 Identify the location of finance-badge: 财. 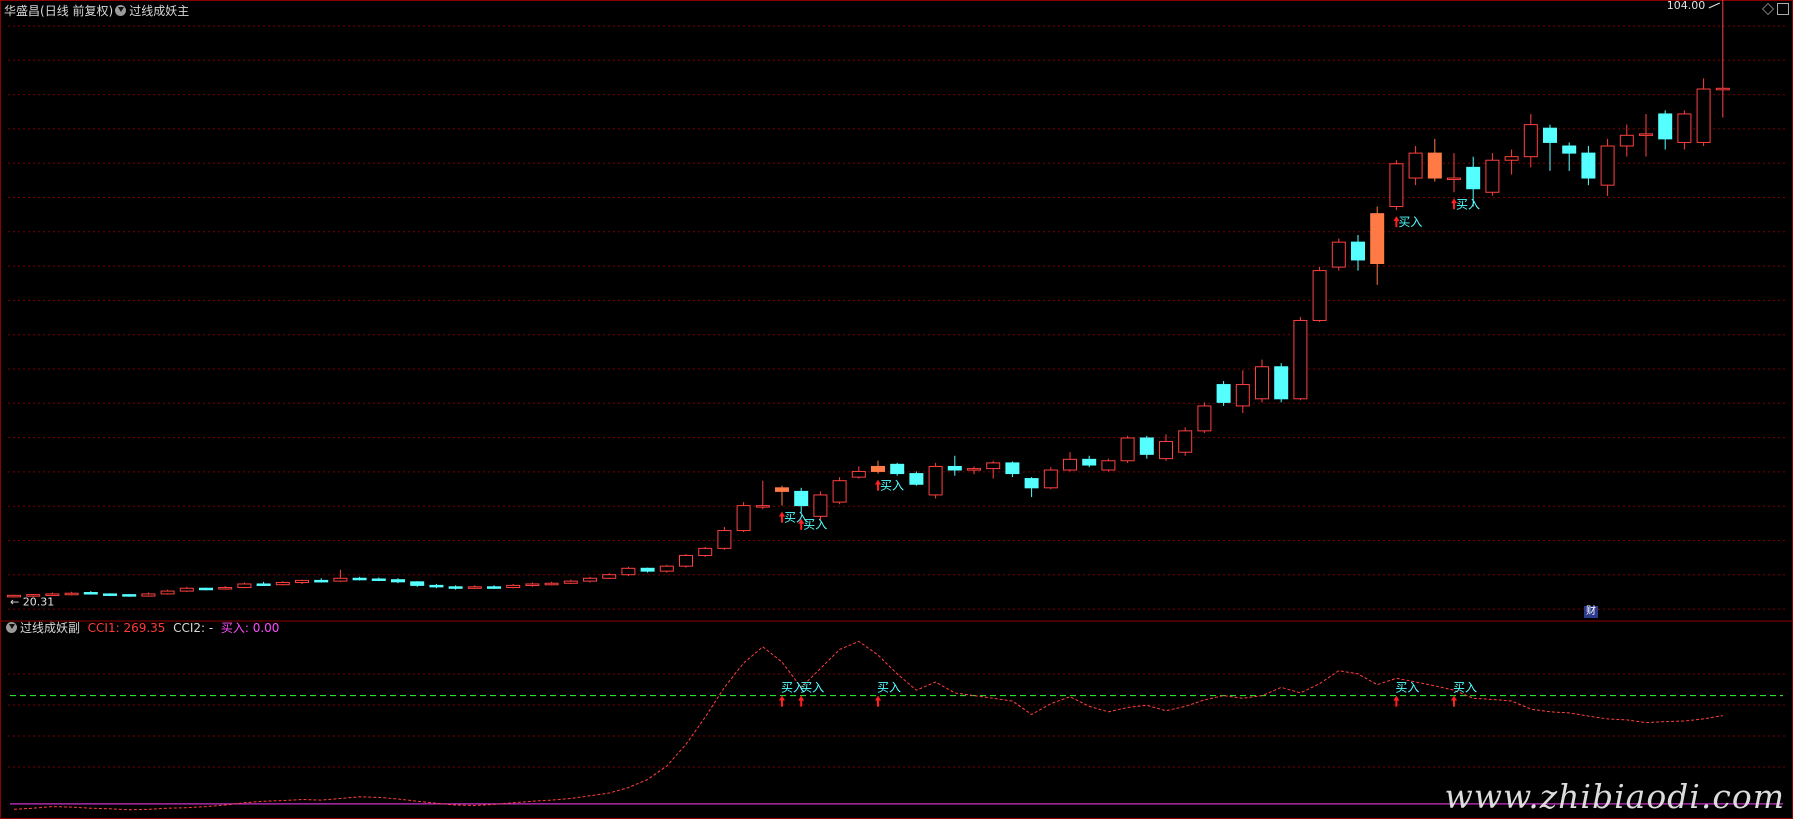
(1591, 612).